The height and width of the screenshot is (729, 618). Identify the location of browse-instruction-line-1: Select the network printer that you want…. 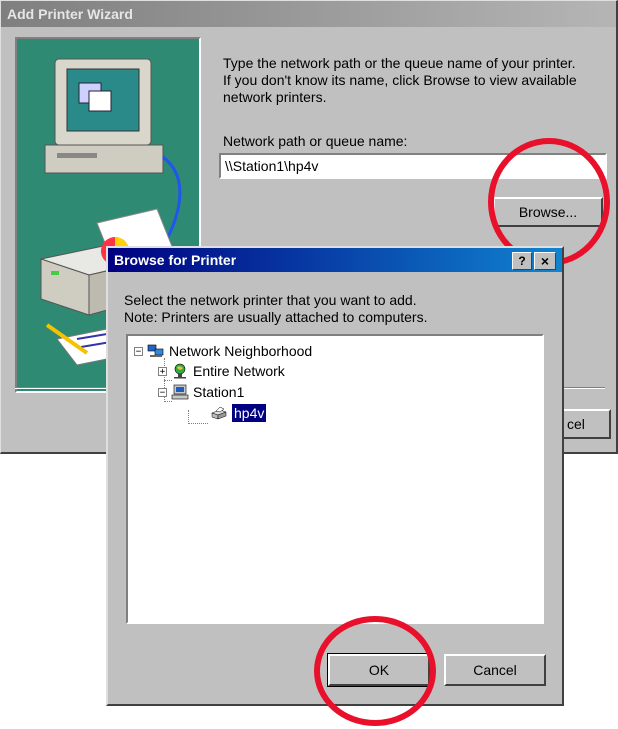
(270, 300).